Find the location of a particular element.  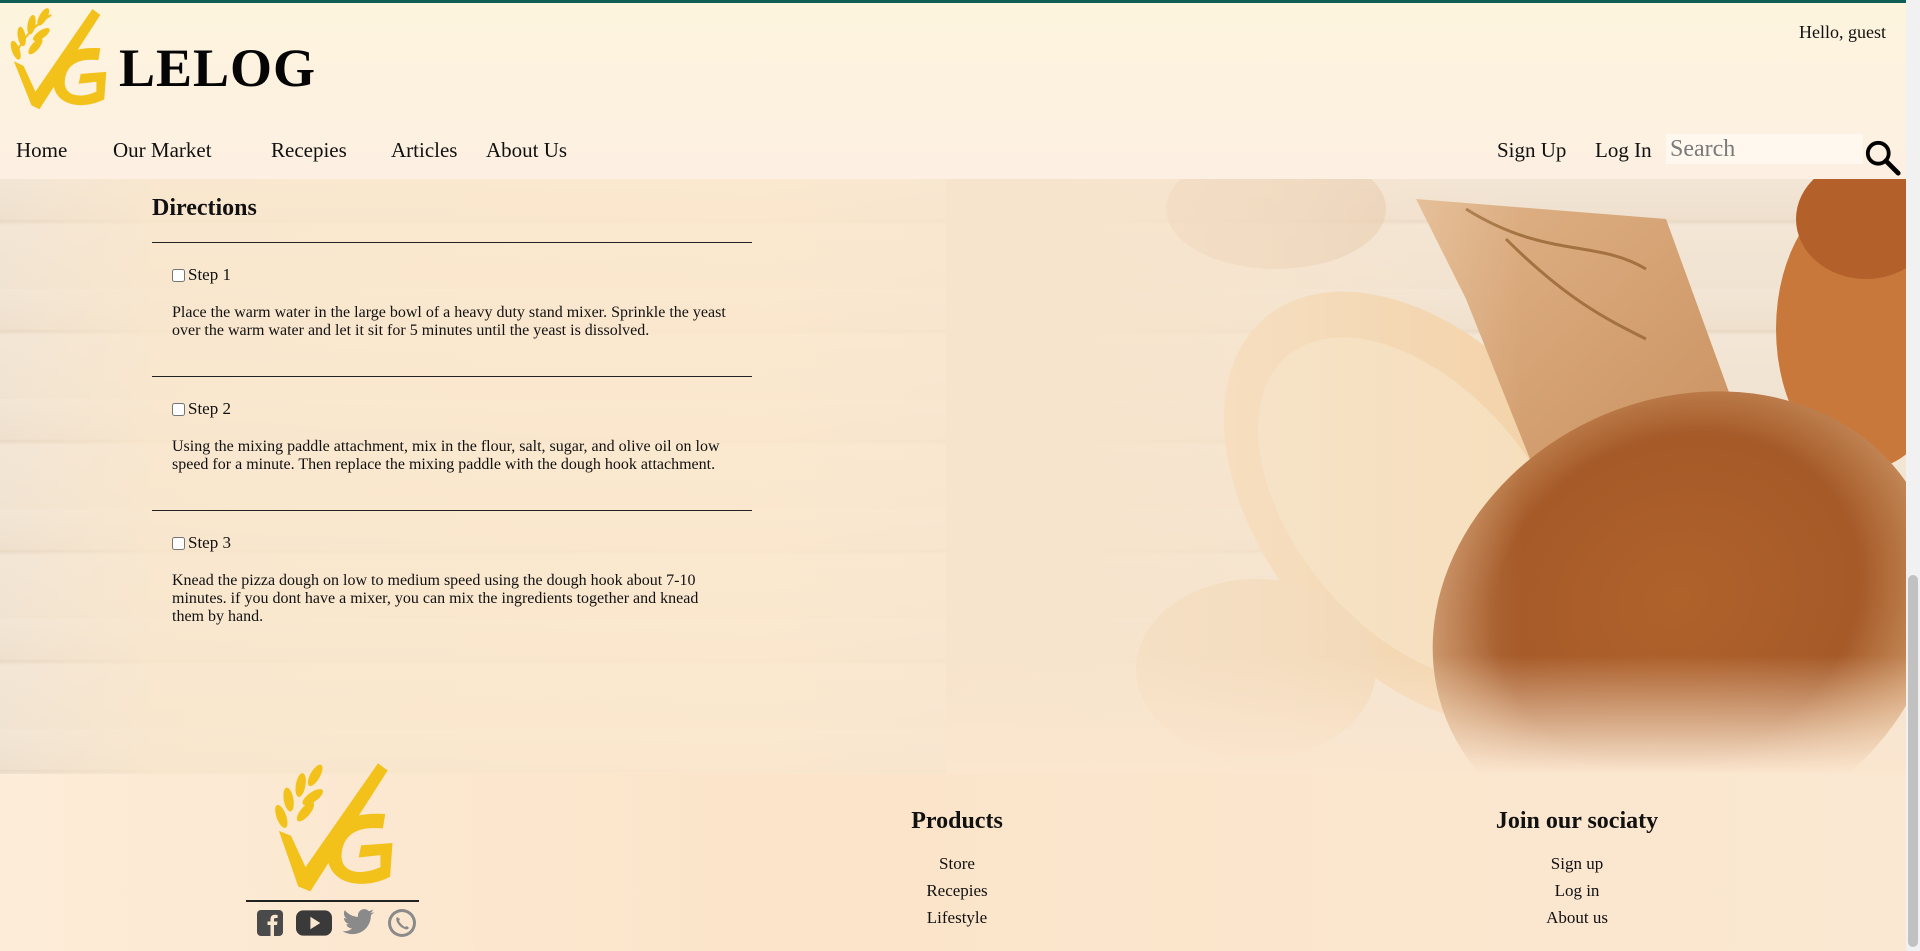

nav-home: Home is located at coordinates (41, 150).